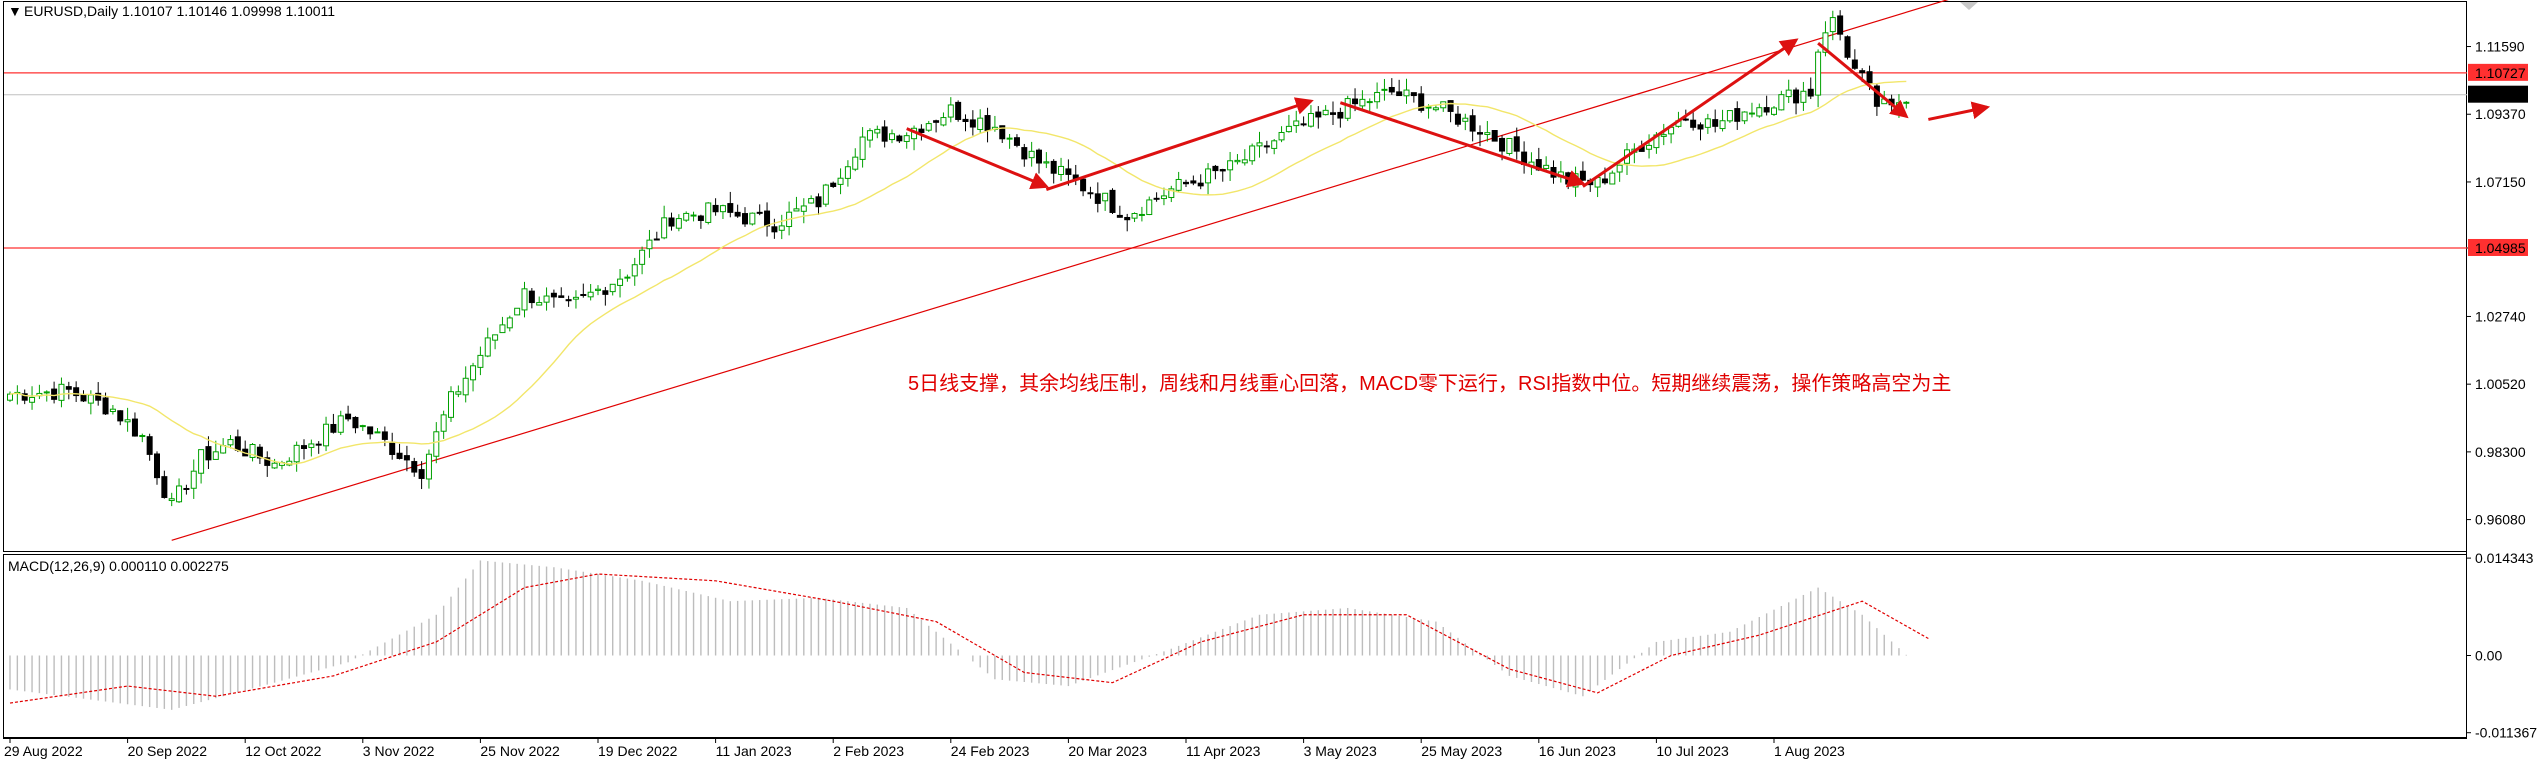  I want to click on time-tick-label: 11 Apr 2023, so click(1223, 751).